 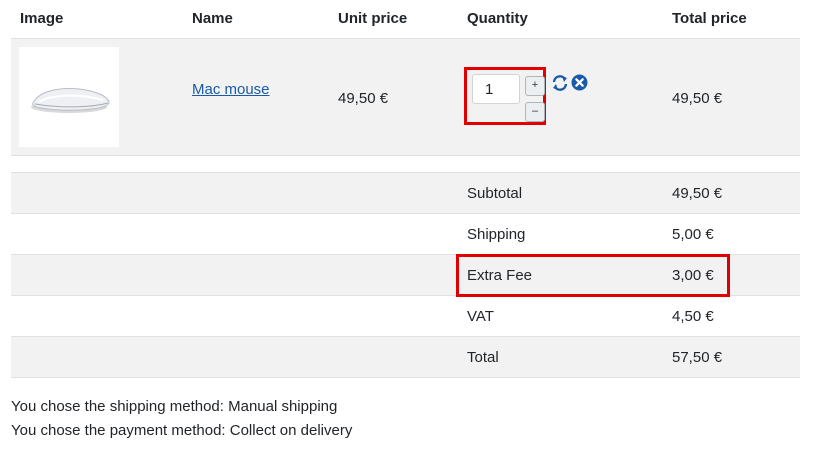 I want to click on summary-row-total: Total 57,50 €, so click(x=405, y=357).